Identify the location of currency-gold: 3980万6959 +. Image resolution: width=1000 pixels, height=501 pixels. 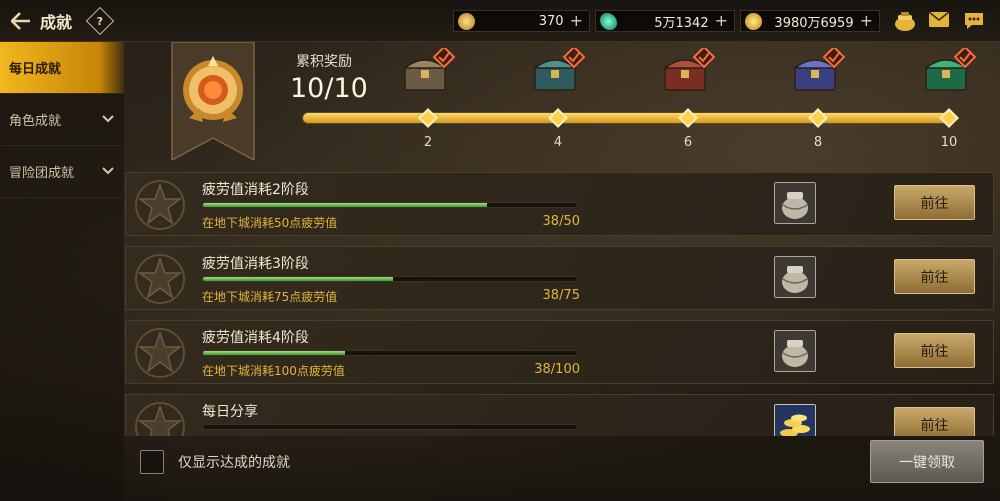
(810, 21).